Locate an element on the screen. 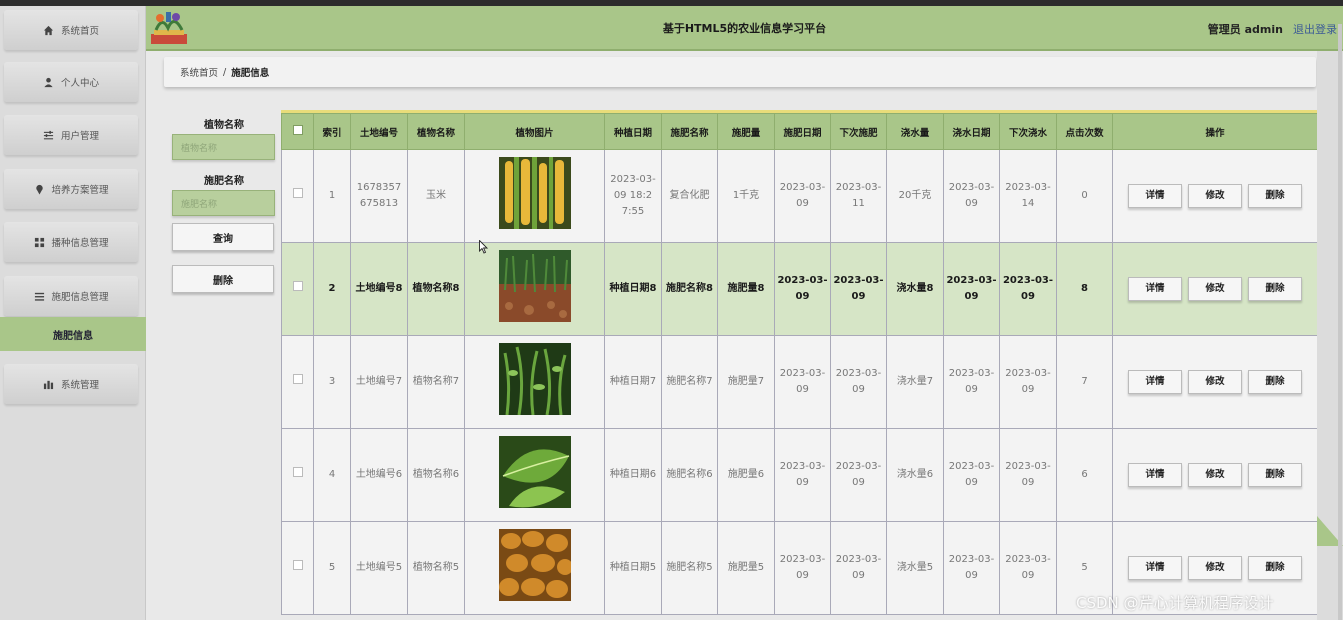 The width and height of the screenshot is (1343, 620). plant-date-cell: 种植日期8 is located at coordinates (633, 289).